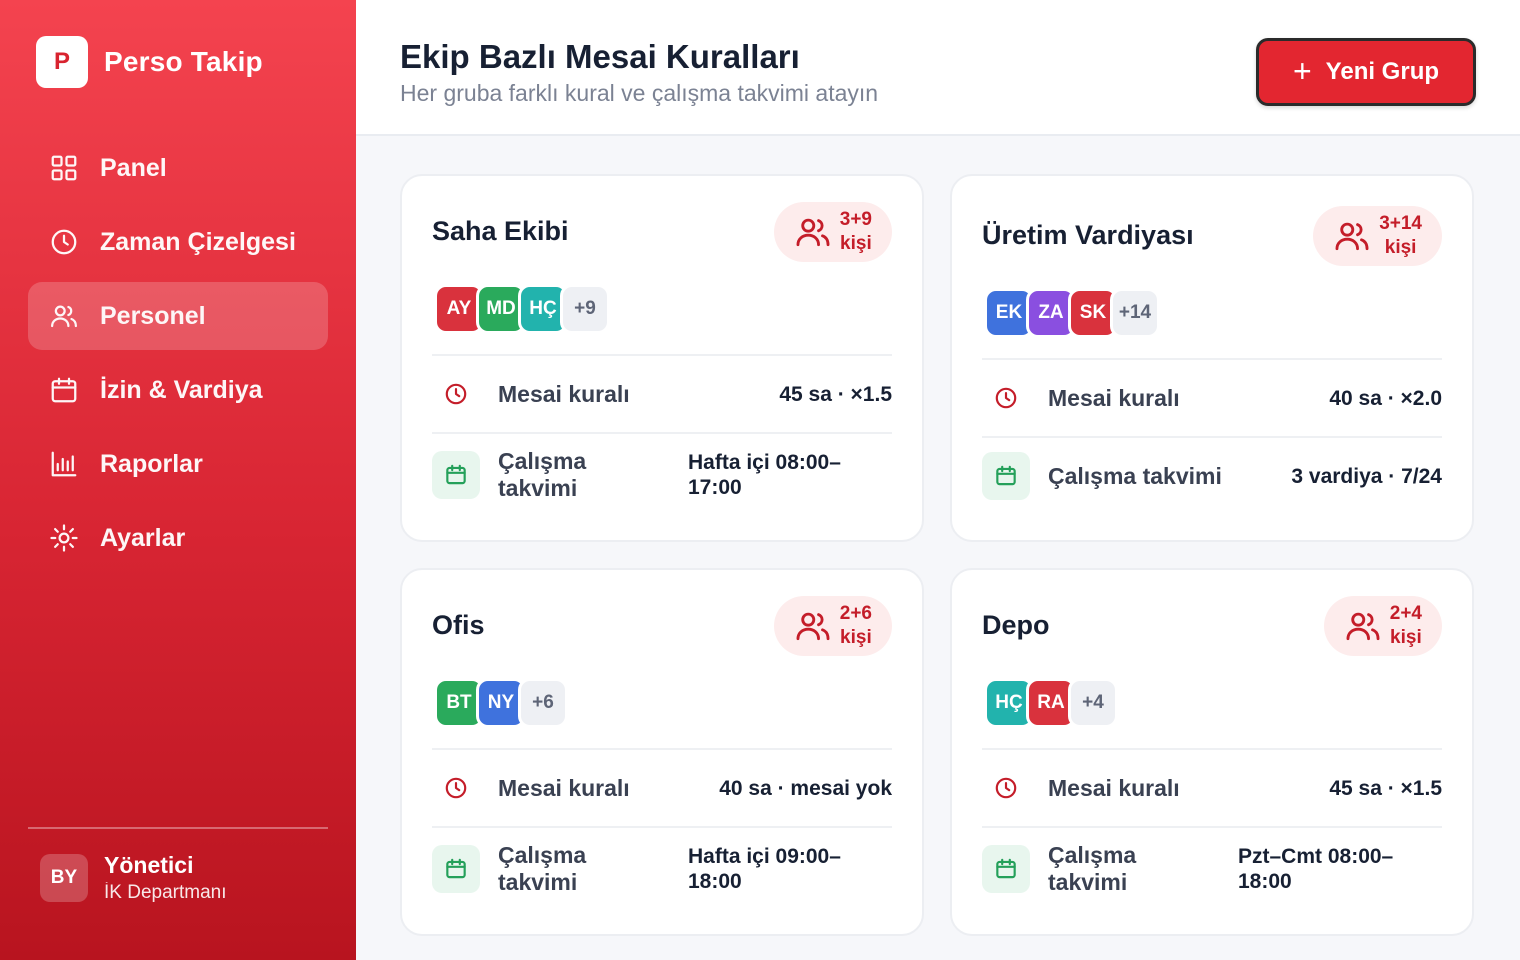 The height and width of the screenshot is (960, 1520). I want to click on sidebar-item-settings: Ayarlar, so click(178, 538).